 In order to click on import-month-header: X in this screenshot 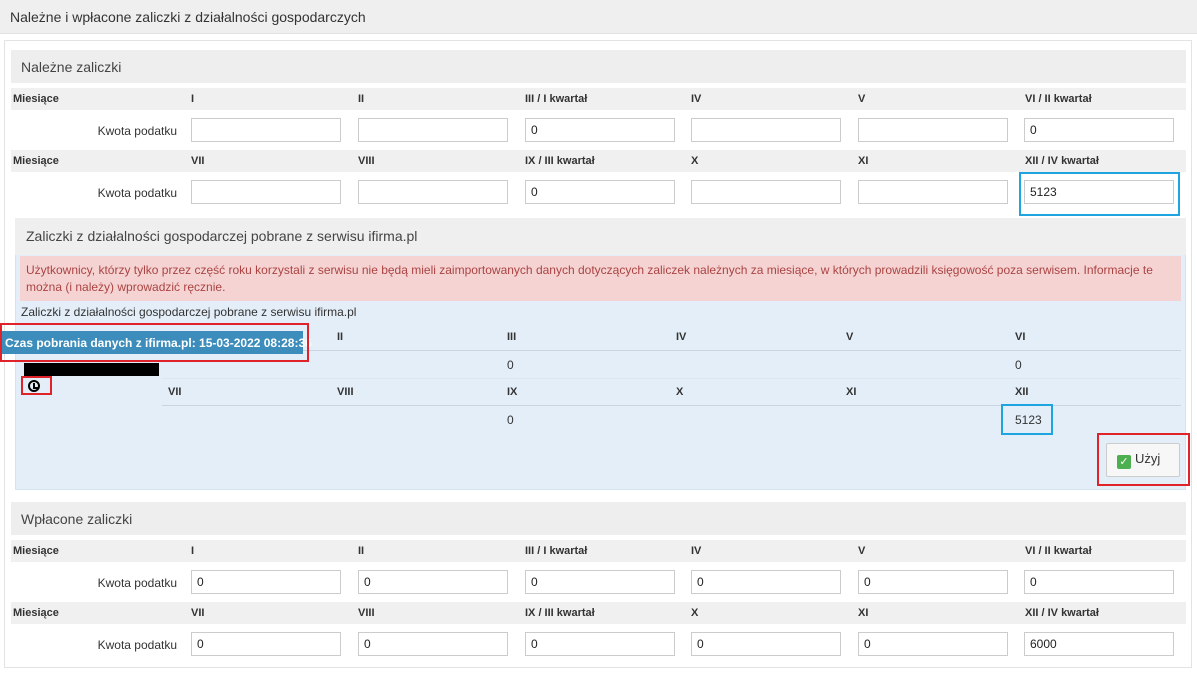, I will do `click(680, 392)`.